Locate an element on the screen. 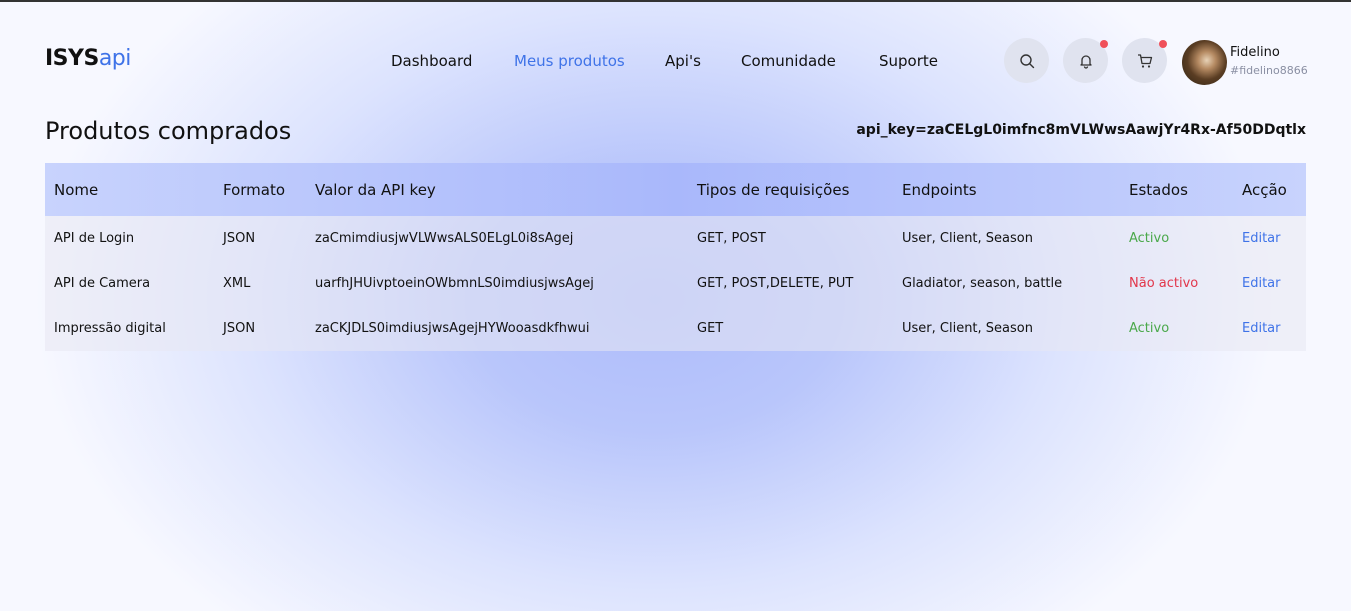  nav-meus-produtos: Meus produtos is located at coordinates (569, 61).